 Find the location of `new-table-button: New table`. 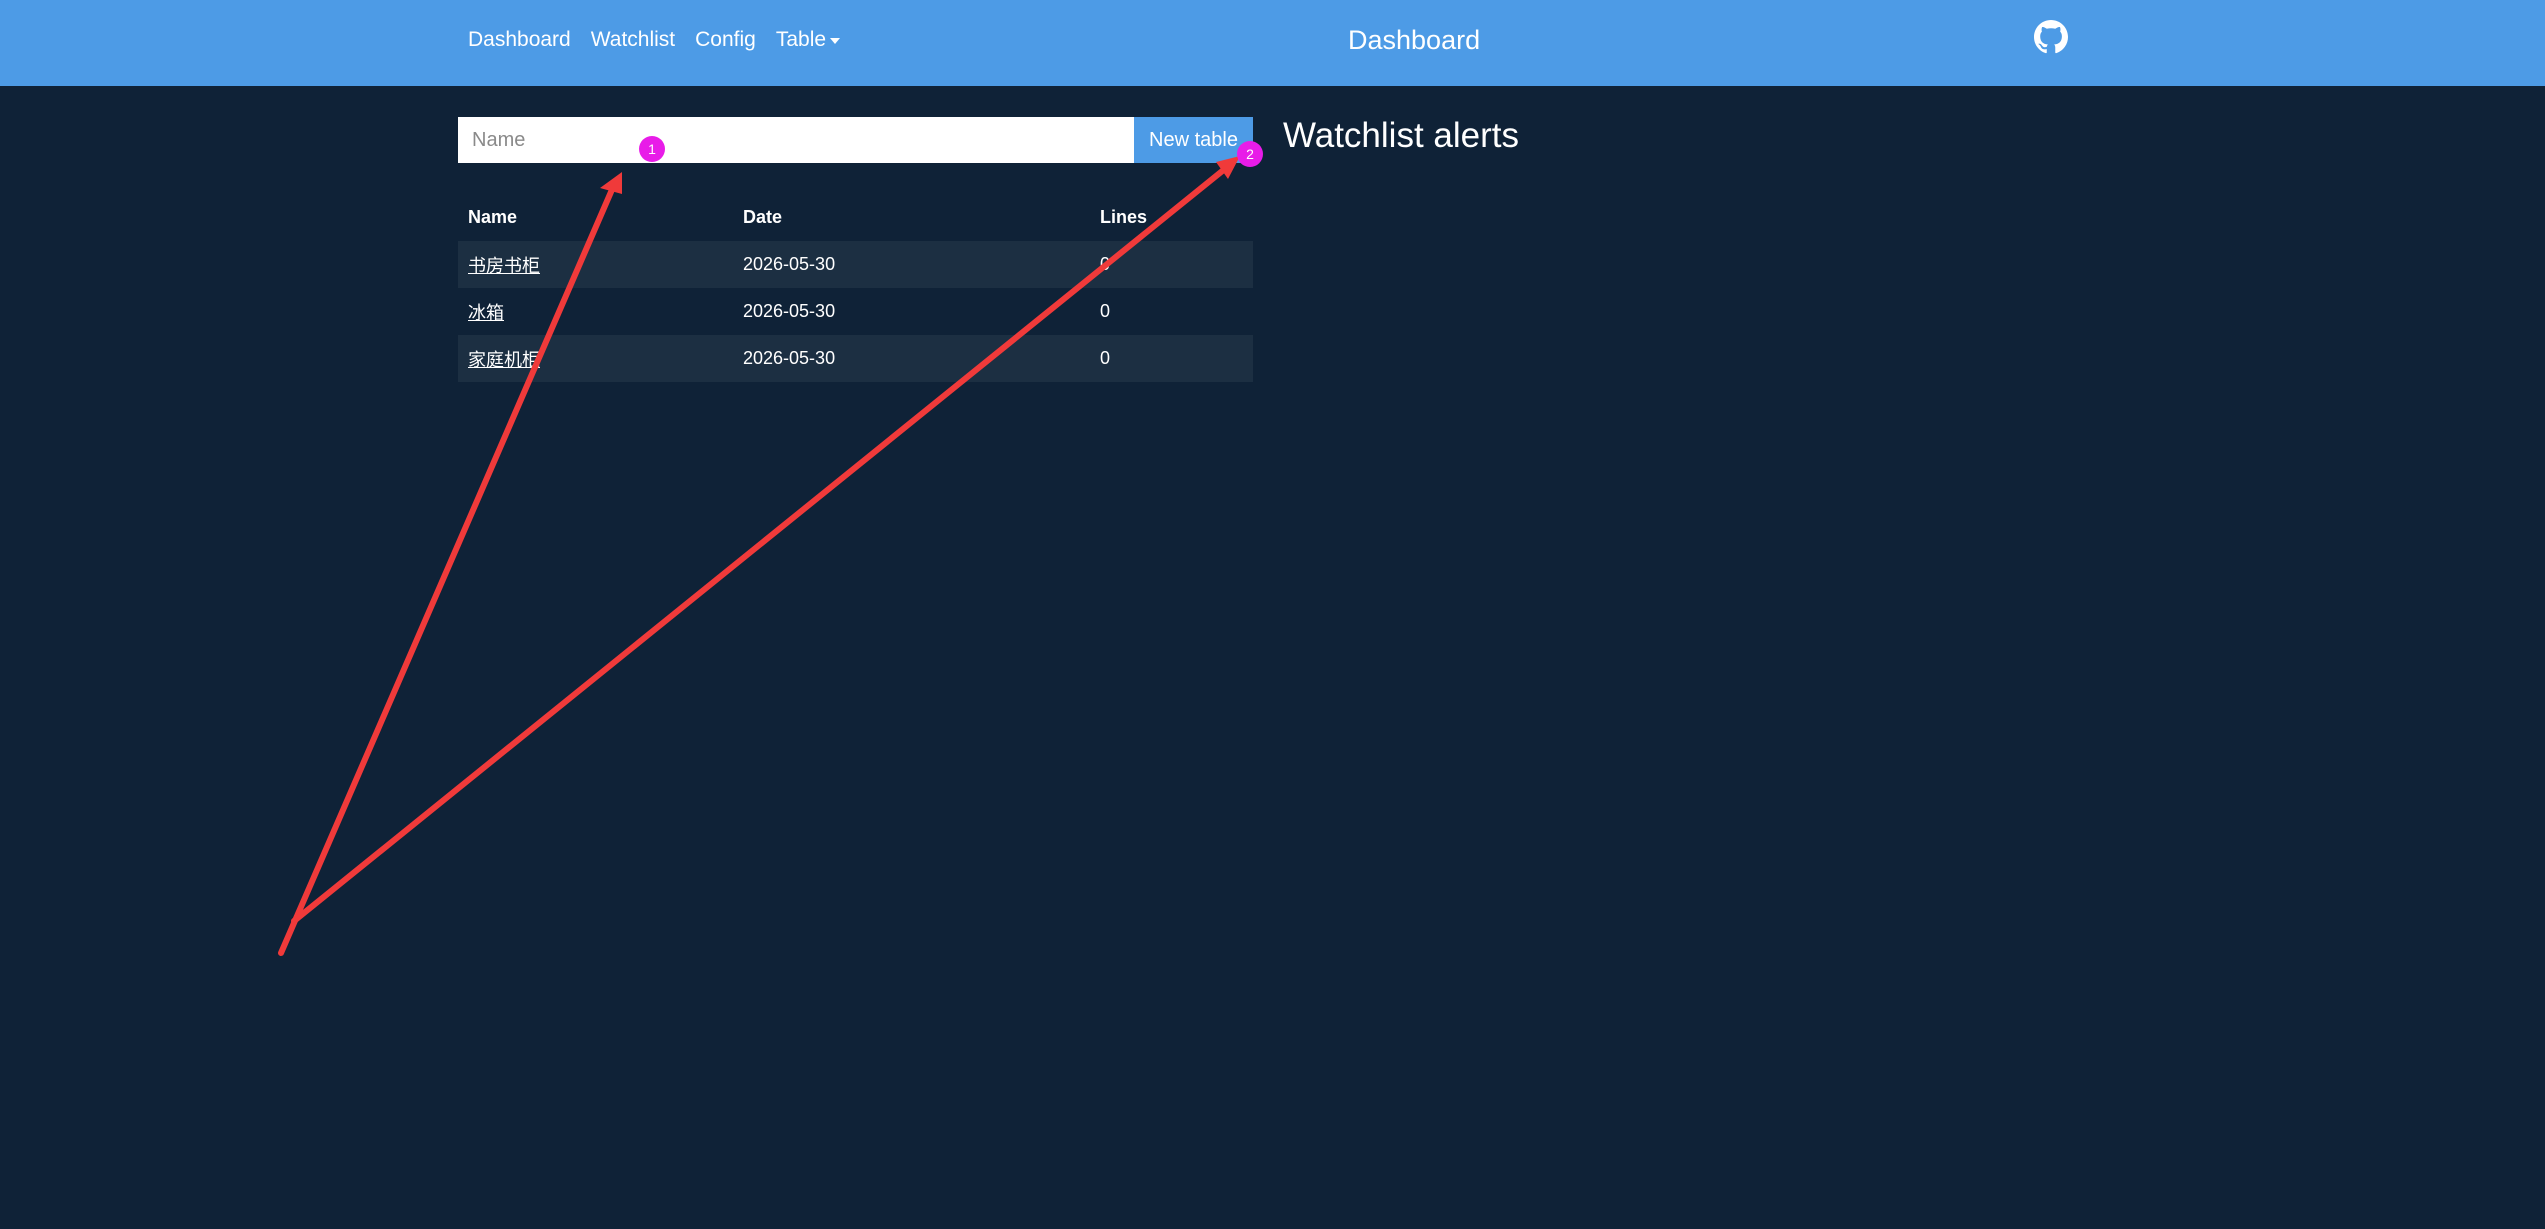

new-table-button: New table is located at coordinates (1193, 140).